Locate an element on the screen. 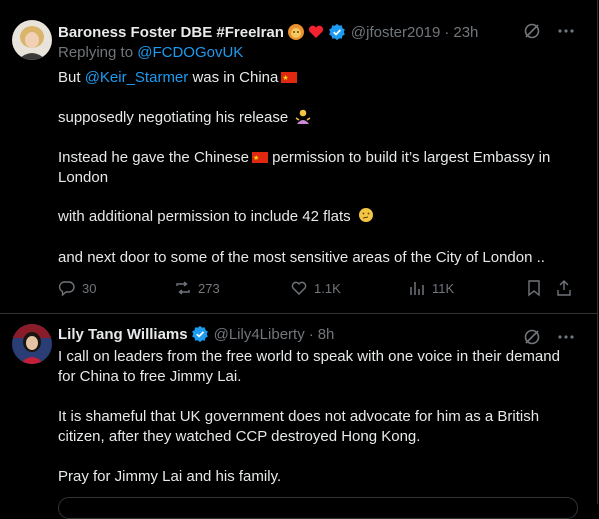  text-span: London is located at coordinates (83, 177).